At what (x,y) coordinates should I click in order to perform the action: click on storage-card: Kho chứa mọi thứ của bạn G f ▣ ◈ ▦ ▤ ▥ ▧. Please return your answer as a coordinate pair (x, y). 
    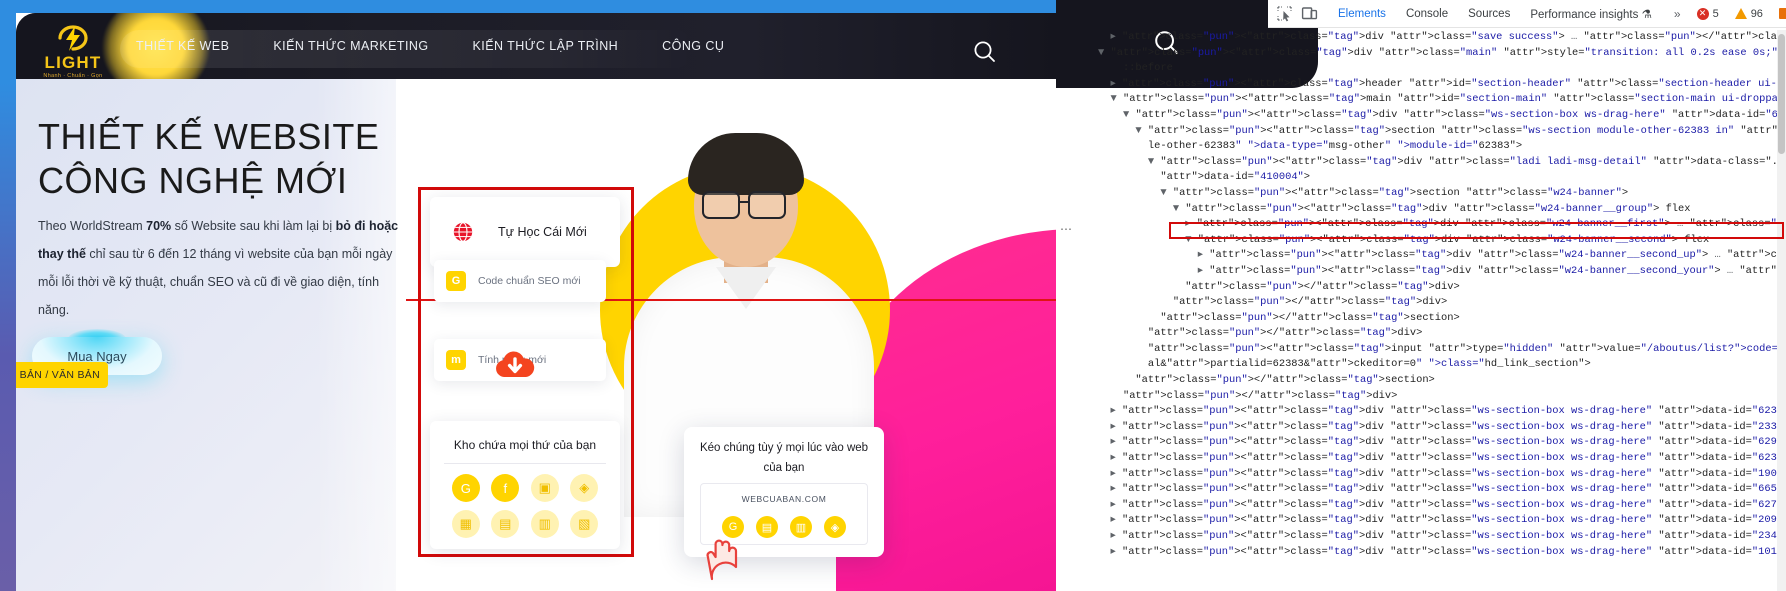
    Looking at the image, I should click on (525, 485).